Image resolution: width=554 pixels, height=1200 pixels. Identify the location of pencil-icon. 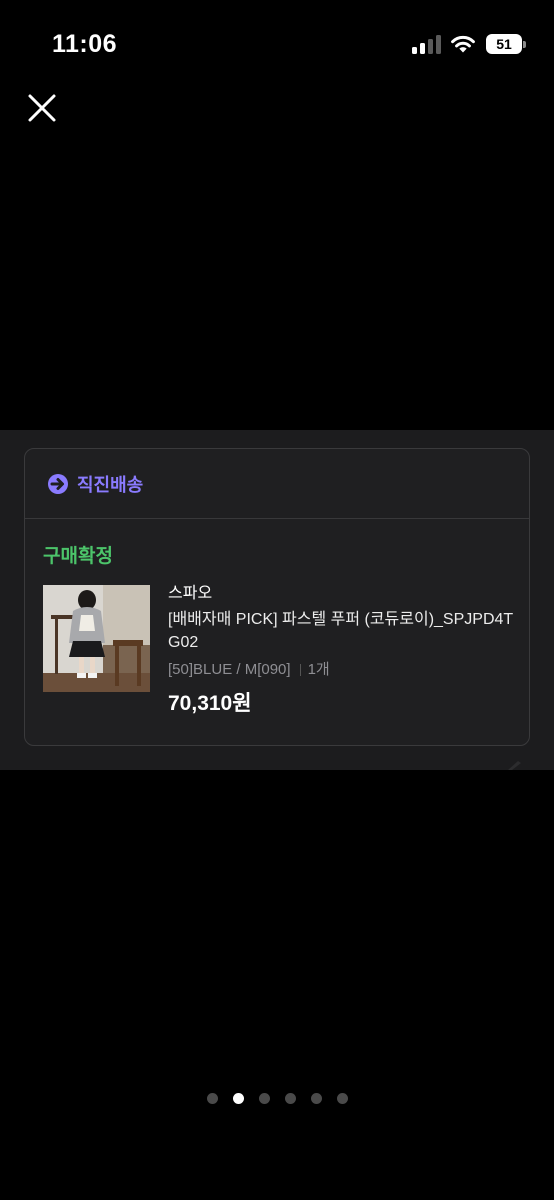
(514, 765).